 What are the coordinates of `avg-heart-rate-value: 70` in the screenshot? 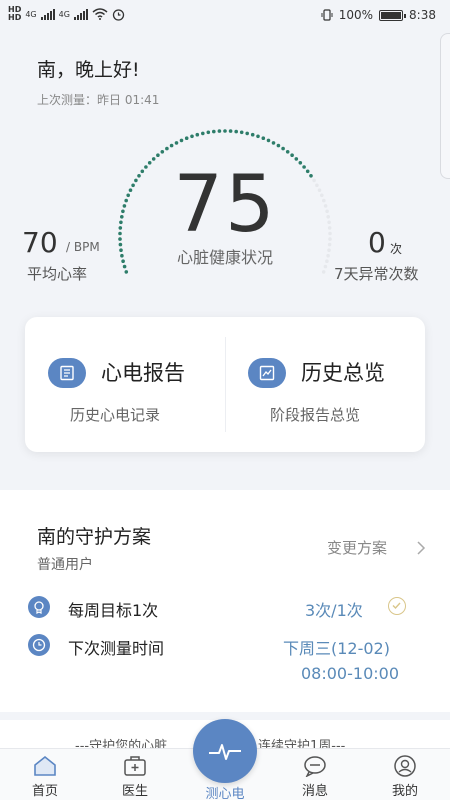 It's located at (40, 242).